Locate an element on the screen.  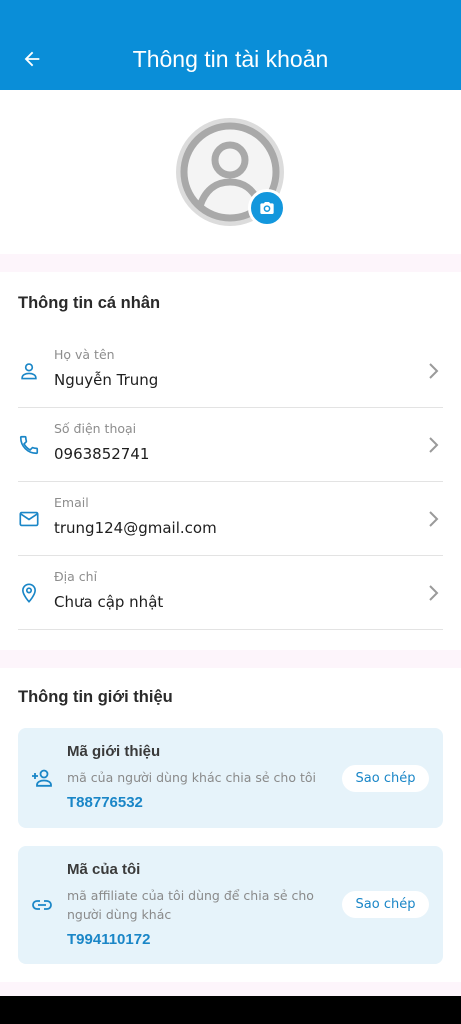
section-title-referral: Thông tin giới thiệu is located at coordinates (95, 697).